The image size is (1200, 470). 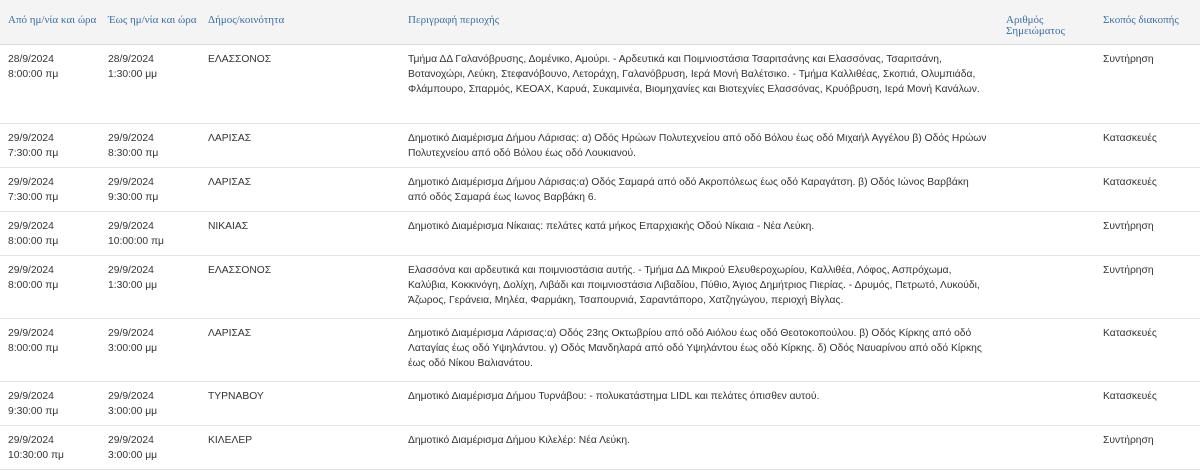 I want to click on to-time: 3:00:00 μμ, so click(x=133, y=455).